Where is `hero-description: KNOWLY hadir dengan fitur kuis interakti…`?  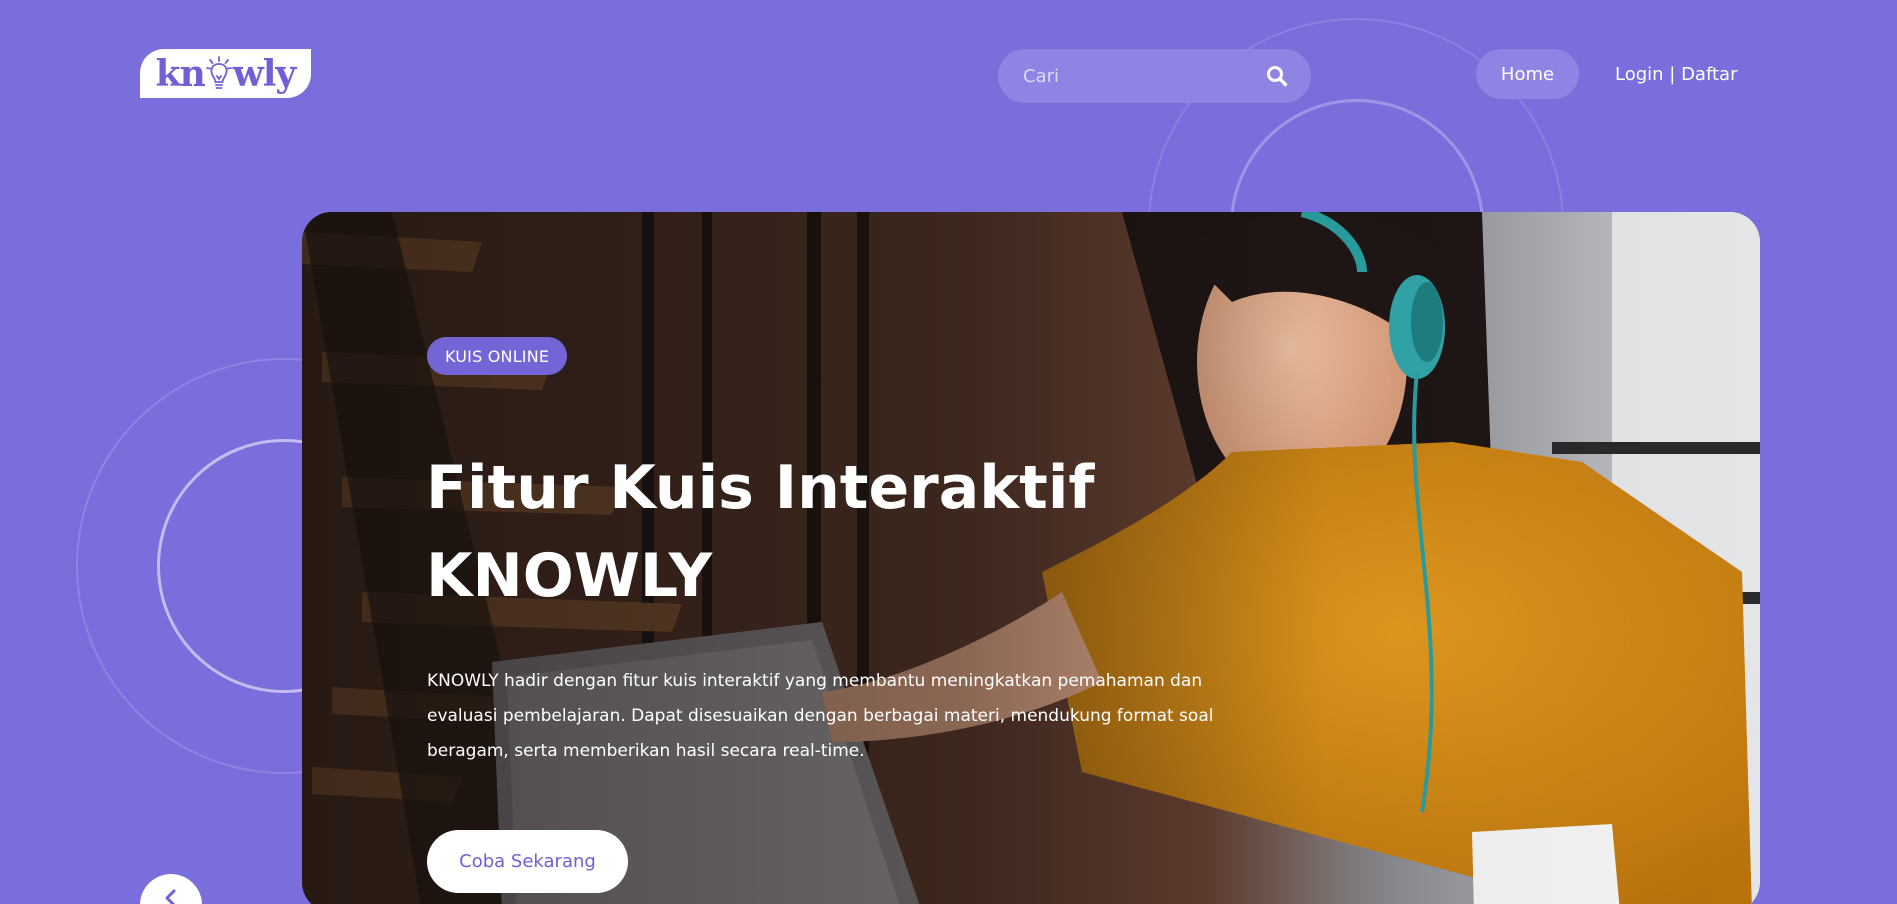 hero-description: KNOWLY hadir dengan fitur kuis interakti… is located at coordinates (820, 716).